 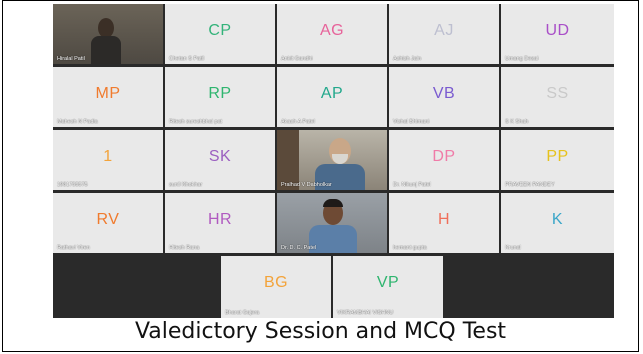 What do you see at coordinates (72, 185) in the screenshot?
I see `participant-name: 1981755575` at bounding box center [72, 185].